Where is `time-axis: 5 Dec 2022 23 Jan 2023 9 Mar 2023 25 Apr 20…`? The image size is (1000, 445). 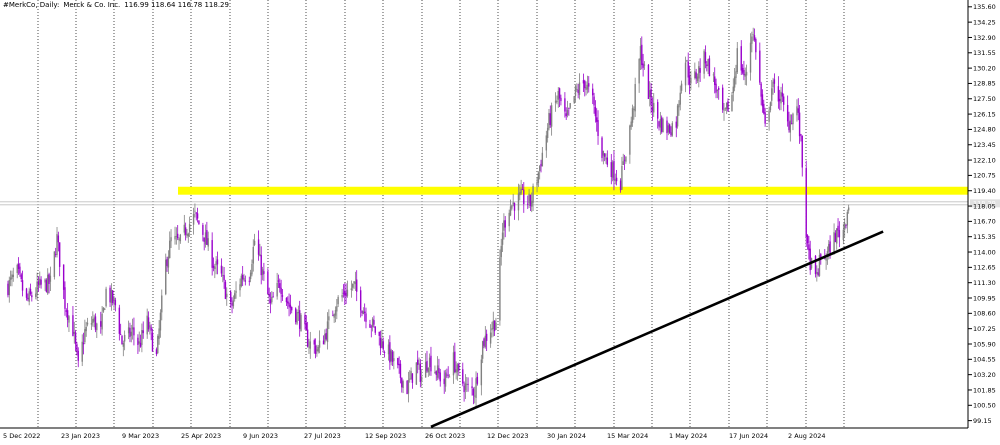
time-axis: 5 Dec 2022 23 Jan 2023 9 Mar 2023 25 Apr 20… is located at coordinates (414, 436).